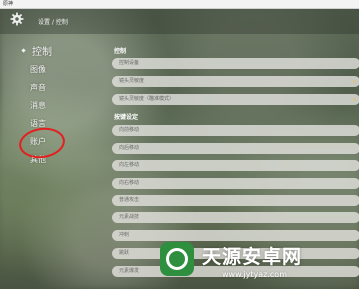  Describe the element at coordinates (177, 259) in the screenshot. I see `watermark-logo-icon` at that location.